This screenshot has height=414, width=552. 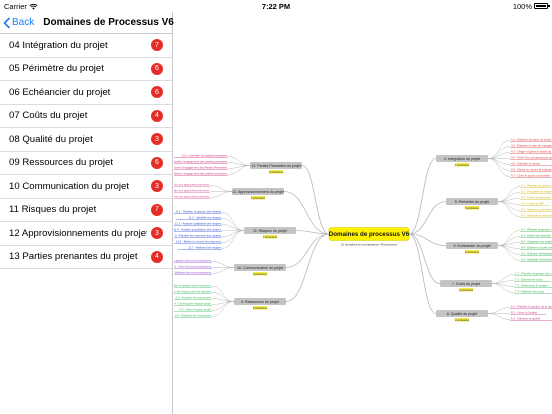 I want to click on branch-label: 12. Approvisionnement du projet, so click(x=258, y=192).